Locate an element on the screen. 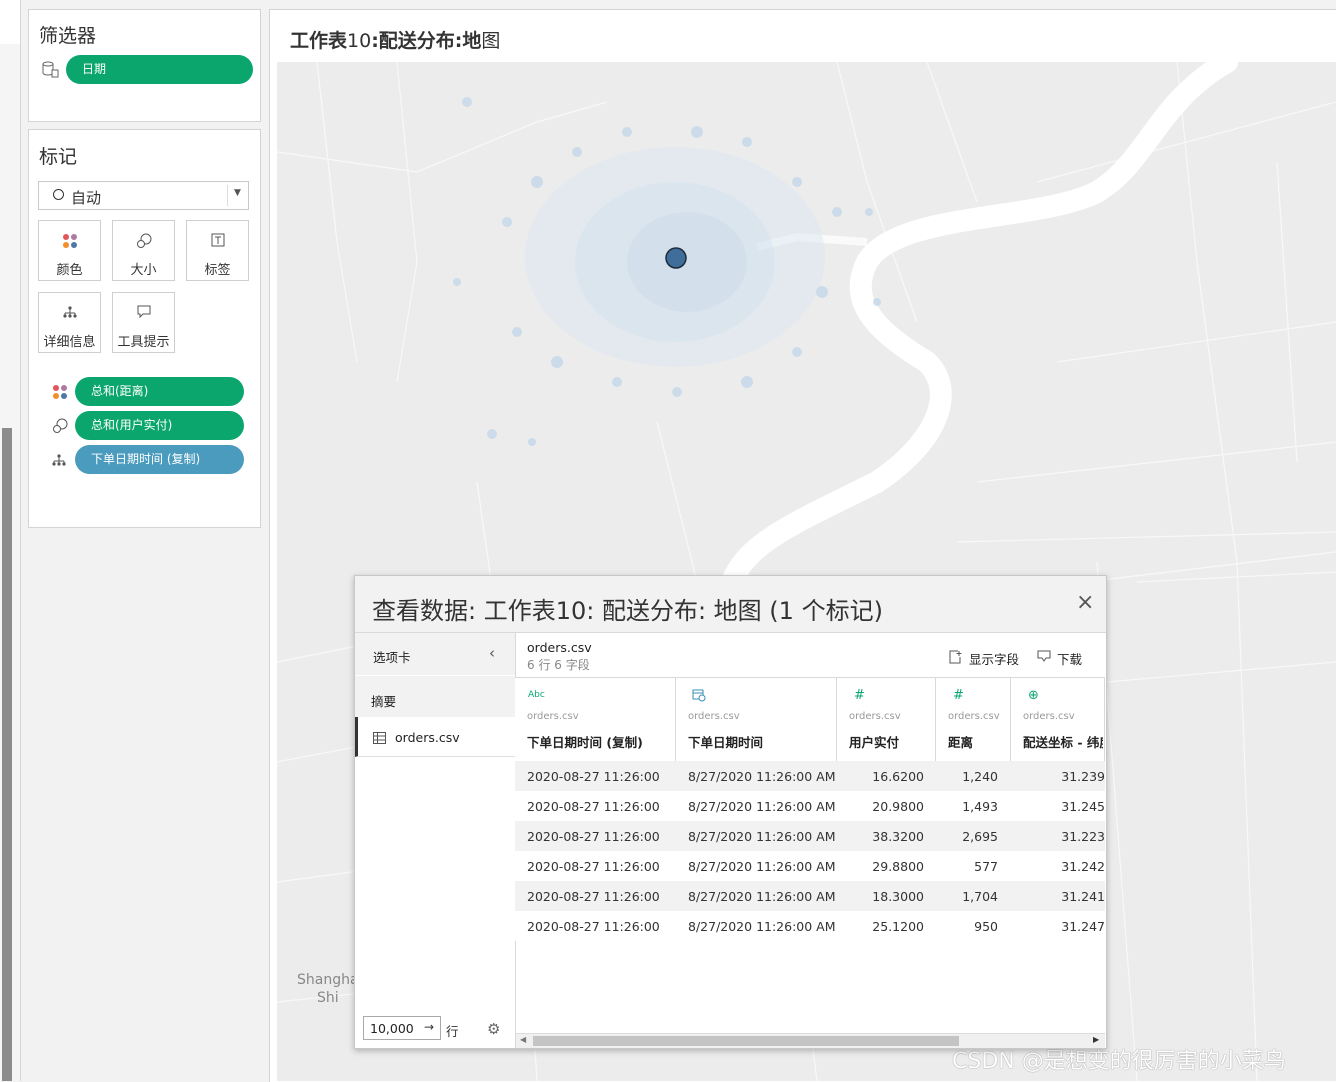 This screenshot has height=1082, width=1336. chevron-down-icon: ▼ is located at coordinates (237, 193).